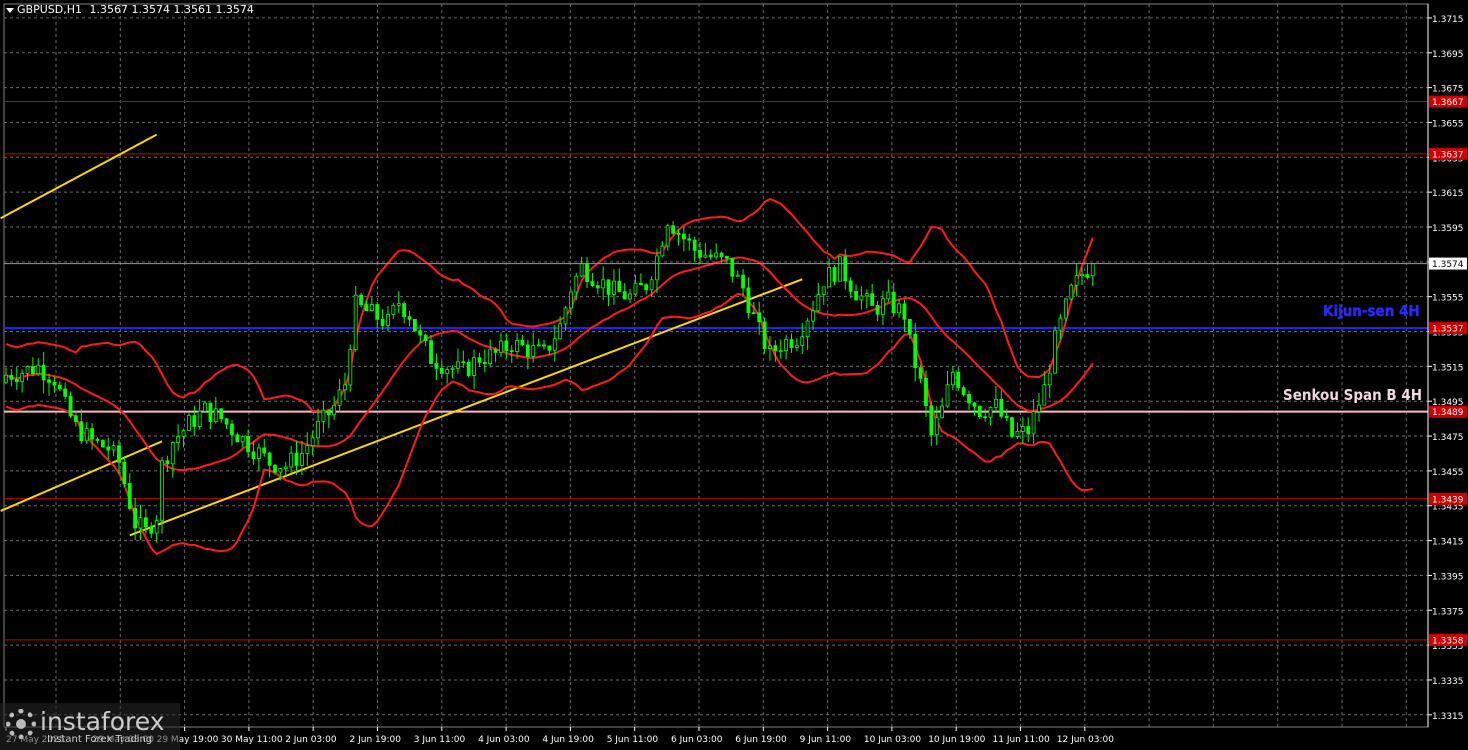 This screenshot has width=1468, height=750. What do you see at coordinates (1448, 543) in the screenshot?
I see `price-tick-label: 1.3415` at bounding box center [1448, 543].